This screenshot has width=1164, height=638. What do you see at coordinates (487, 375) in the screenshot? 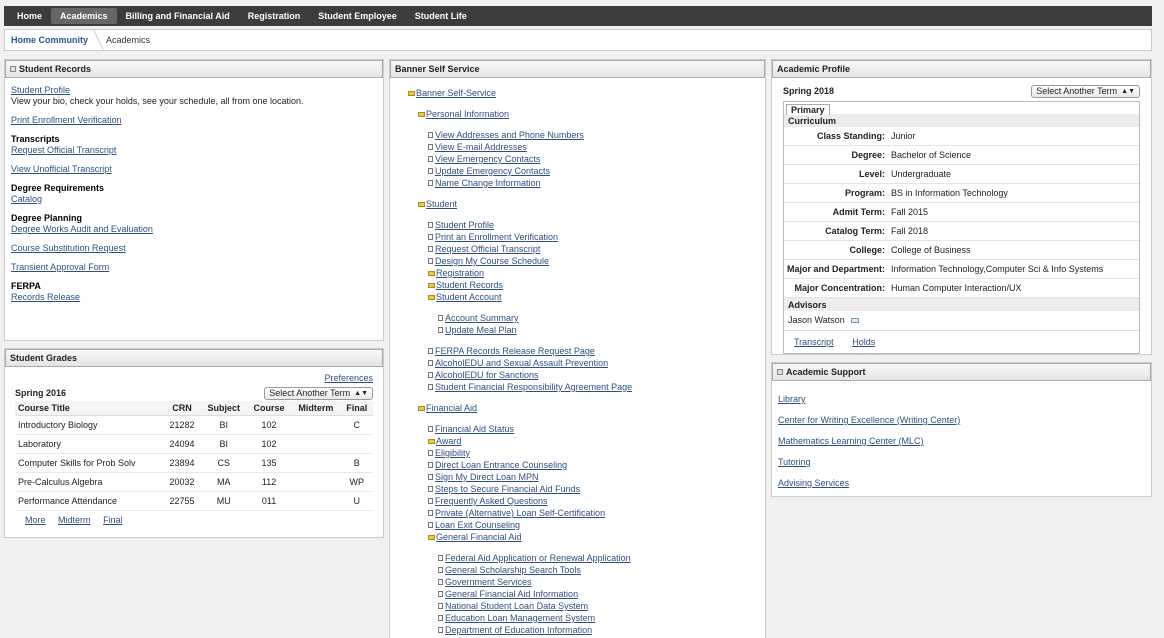
I see `menu-tree-link: AlcoholEDU for Sanctions` at bounding box center [487, 375].